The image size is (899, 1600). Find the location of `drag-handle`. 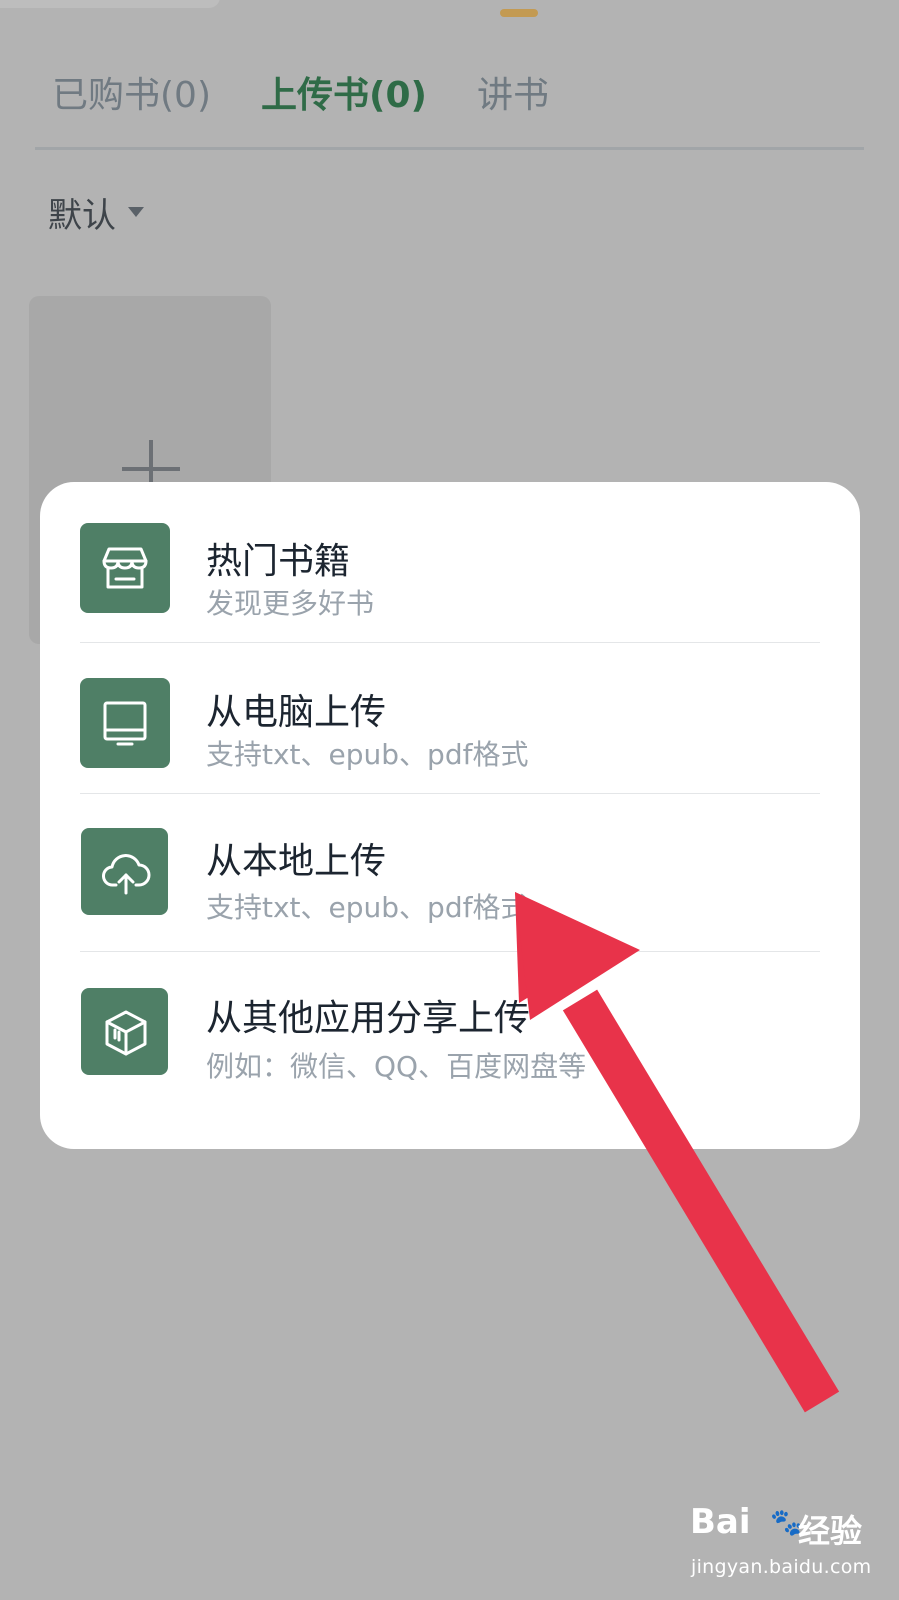

drag-handle is located at coordinates (519, 13).